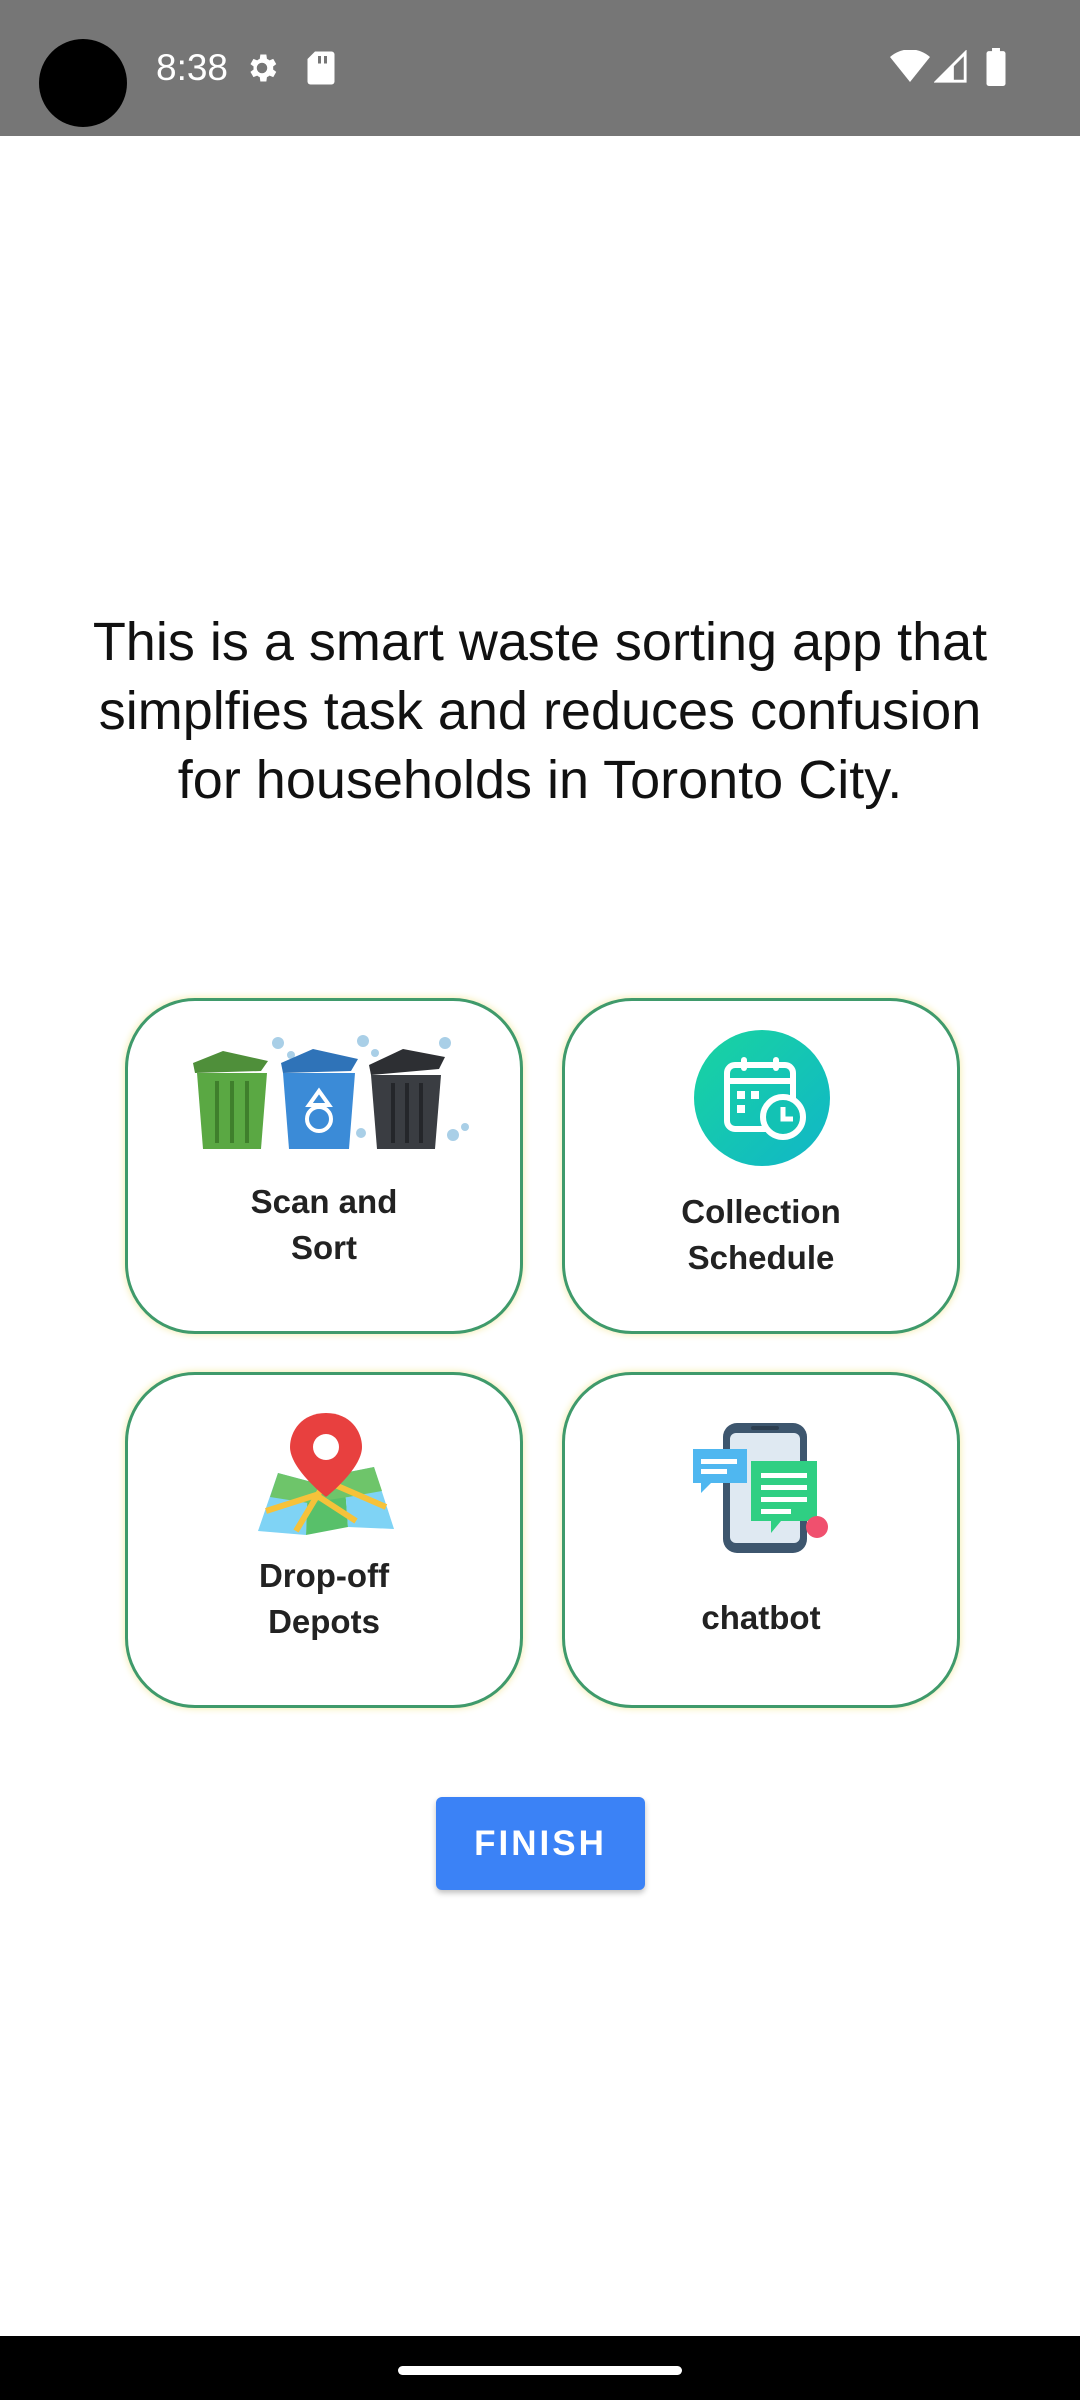 This screenshot has height=2400, width=1080. I want to click on sd-card-icon, so click(321, 68).